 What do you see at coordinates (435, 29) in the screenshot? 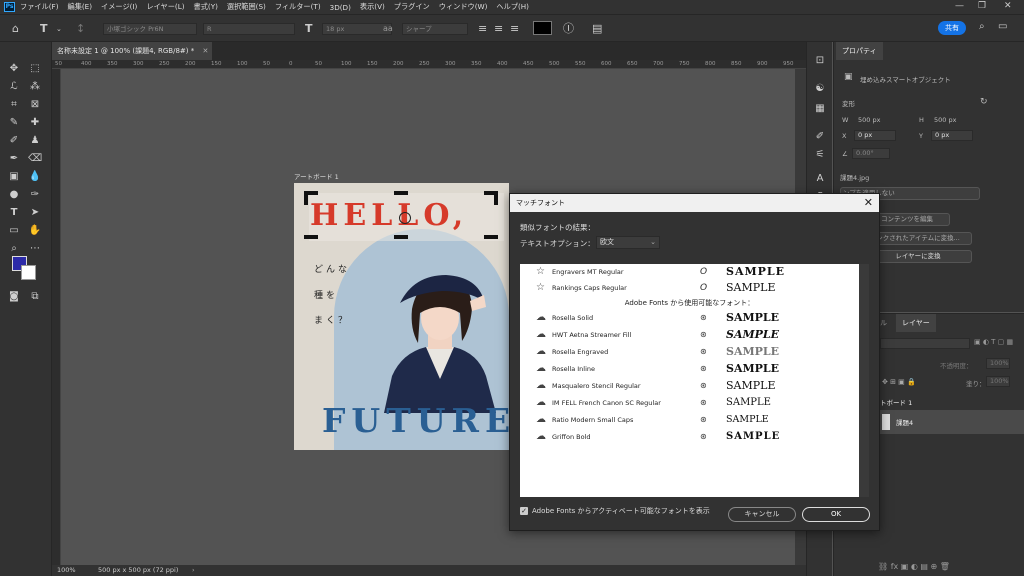
I see `antialias-select: シャープ` at bounding box center [435, 29].